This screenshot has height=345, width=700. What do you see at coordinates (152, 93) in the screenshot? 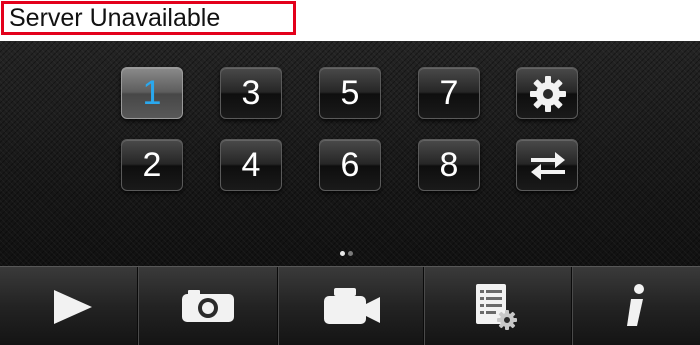
I see `channel-1-button: 1` at bounding box center [152, 93].